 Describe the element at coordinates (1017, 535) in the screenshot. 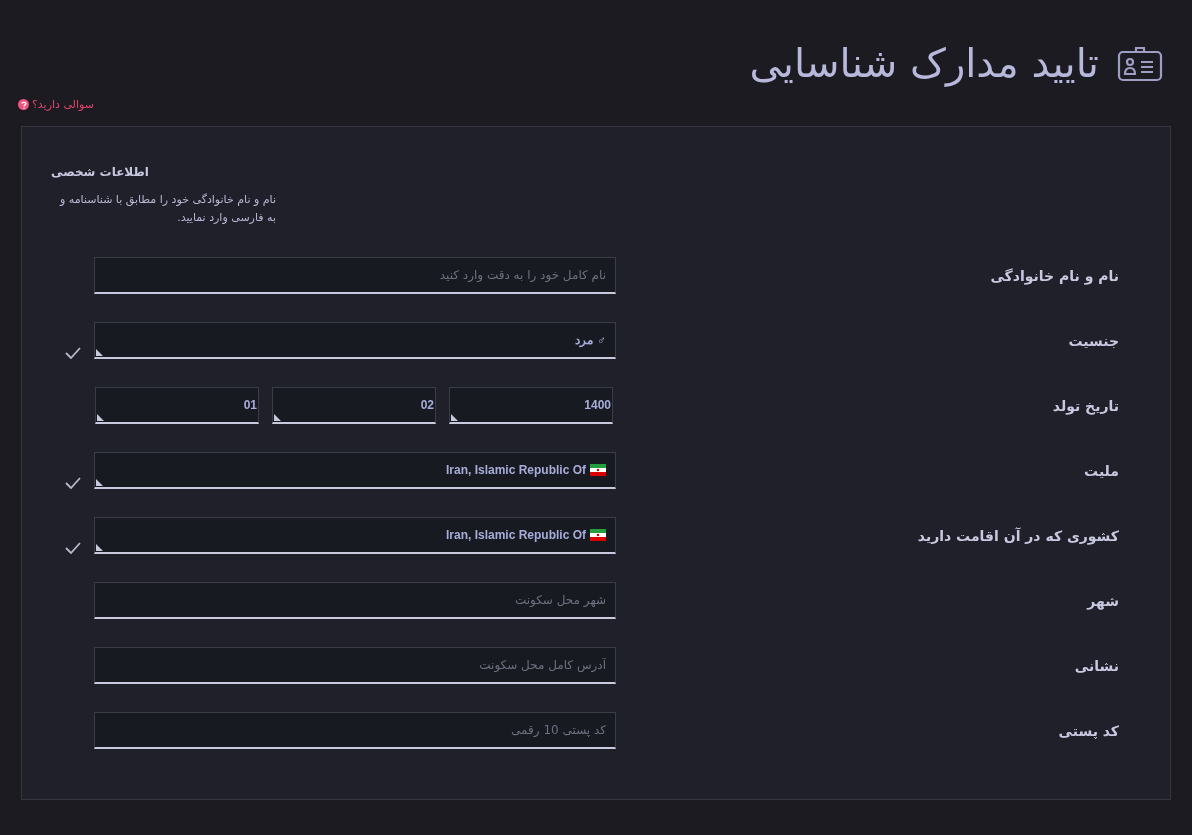

I see `field-label: کشوری که در آن اقامت دارید` at that location.